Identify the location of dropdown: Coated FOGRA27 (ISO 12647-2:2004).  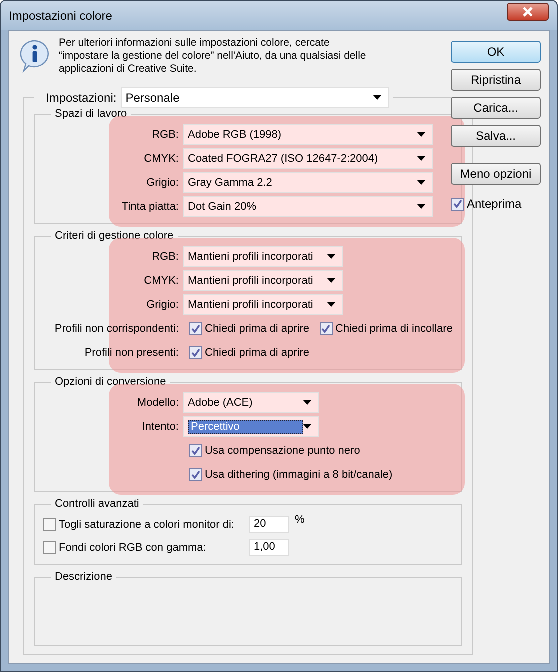
(308, 158).